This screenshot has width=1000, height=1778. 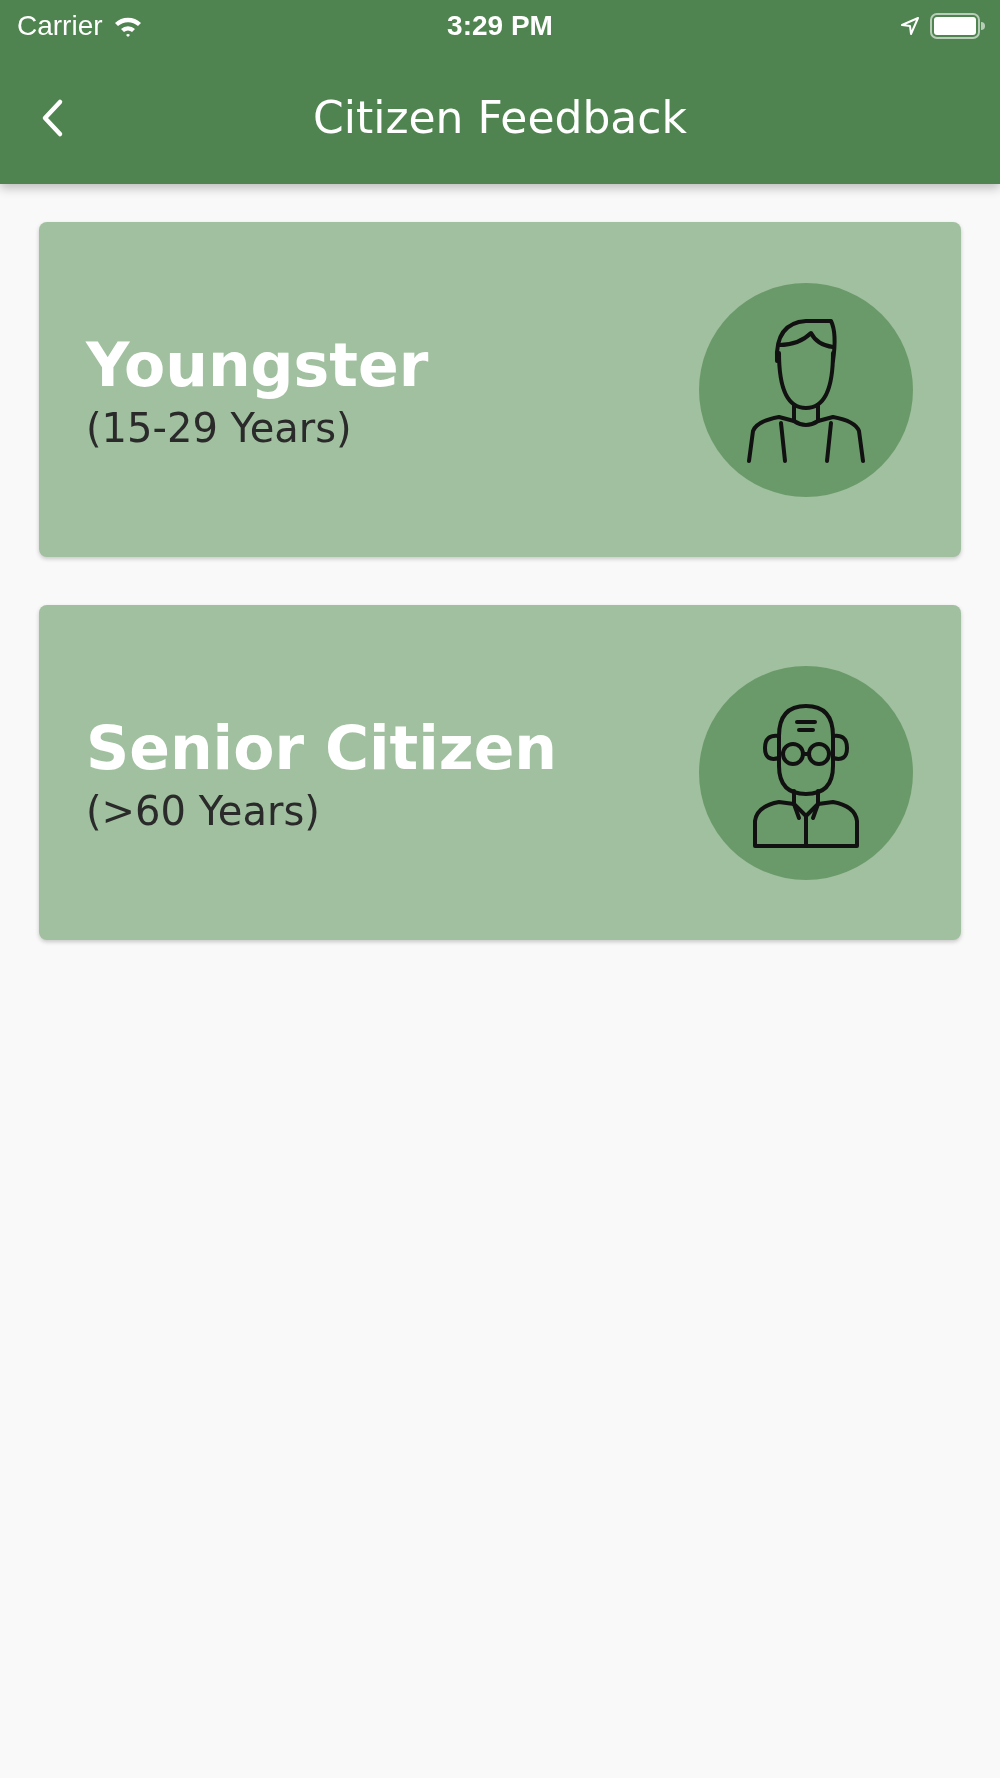 I want to click on age-range: (15-29 Years), so click(x=219, y=427).